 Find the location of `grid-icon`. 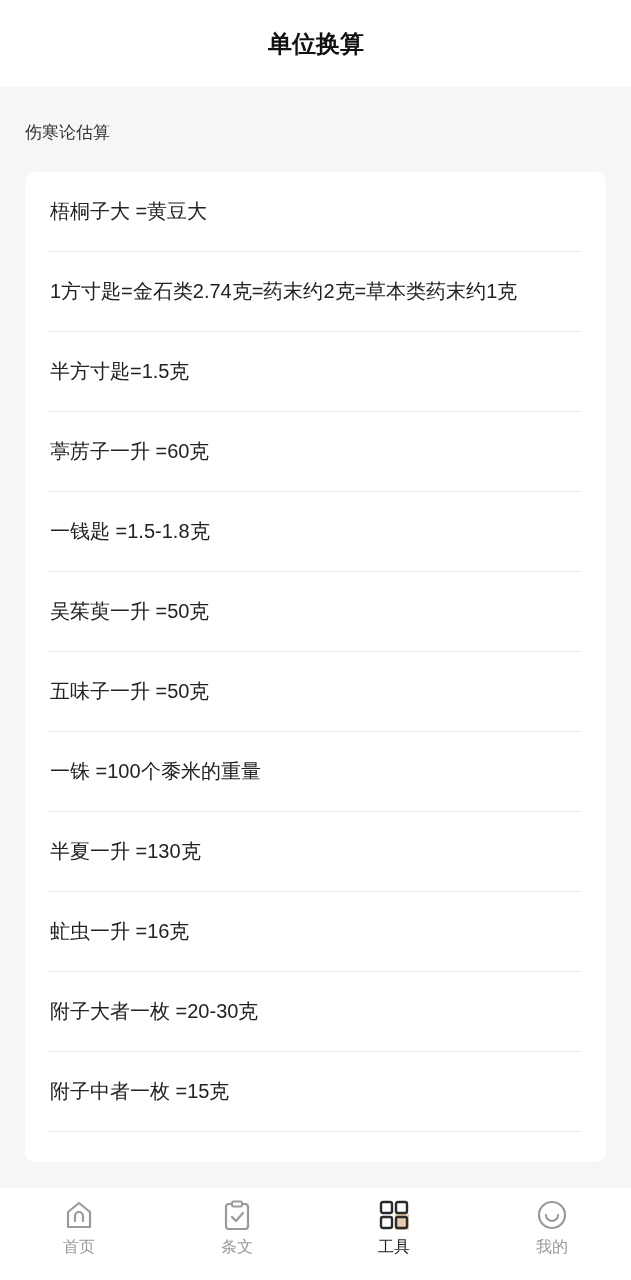

grid-icon is located at coordinates (394, 1215).